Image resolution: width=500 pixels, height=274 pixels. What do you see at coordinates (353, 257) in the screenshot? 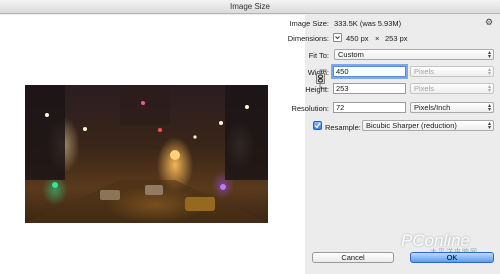
I see `cancel-button: Cancel` at bounding box center [353, 257].